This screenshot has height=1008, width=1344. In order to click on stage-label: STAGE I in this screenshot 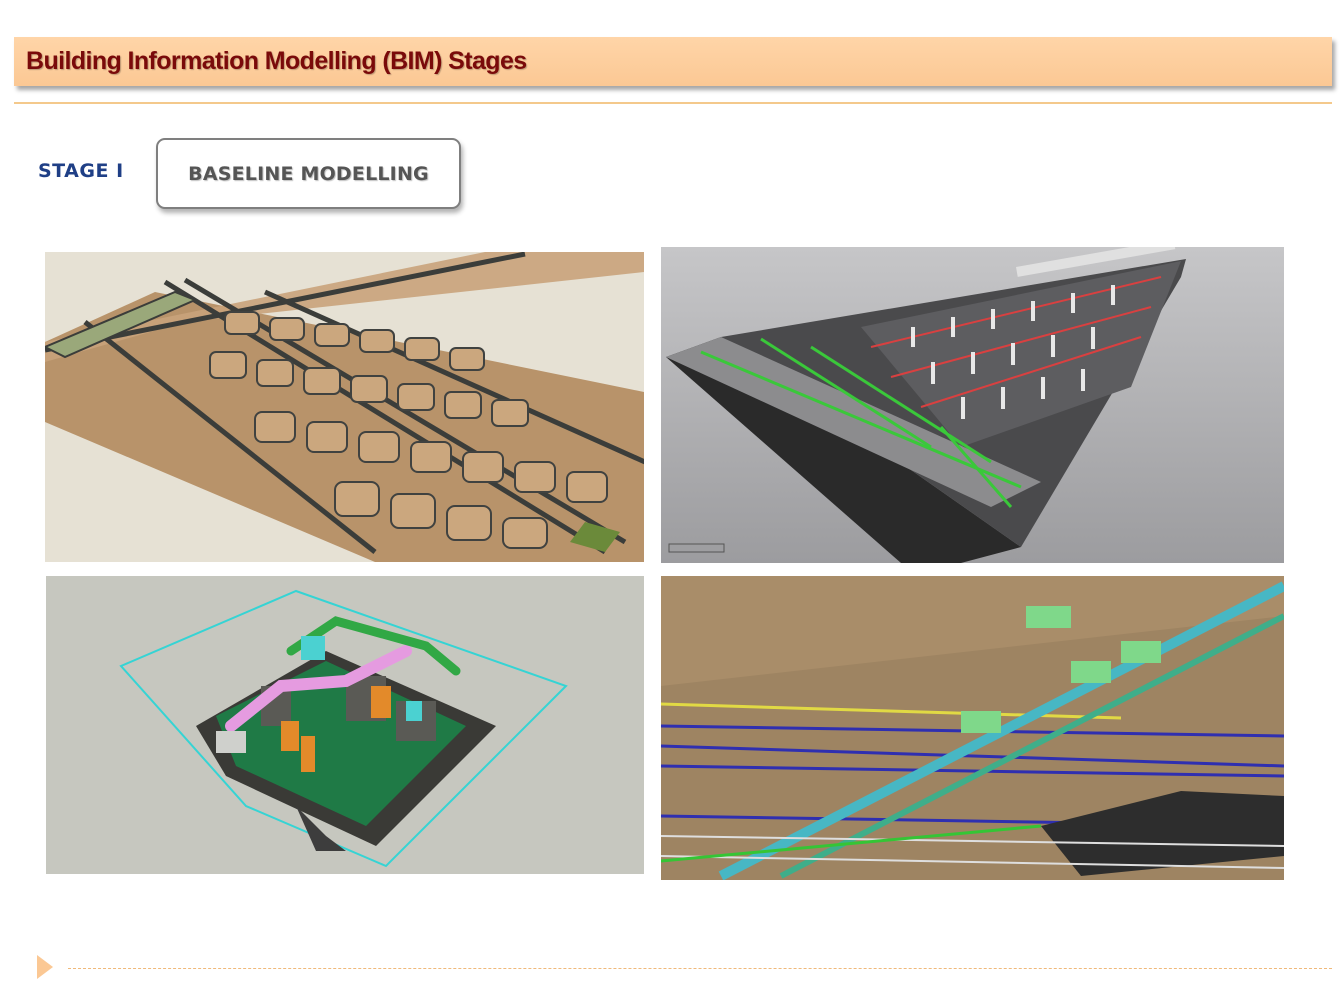, I will do `click(81, 171)`.